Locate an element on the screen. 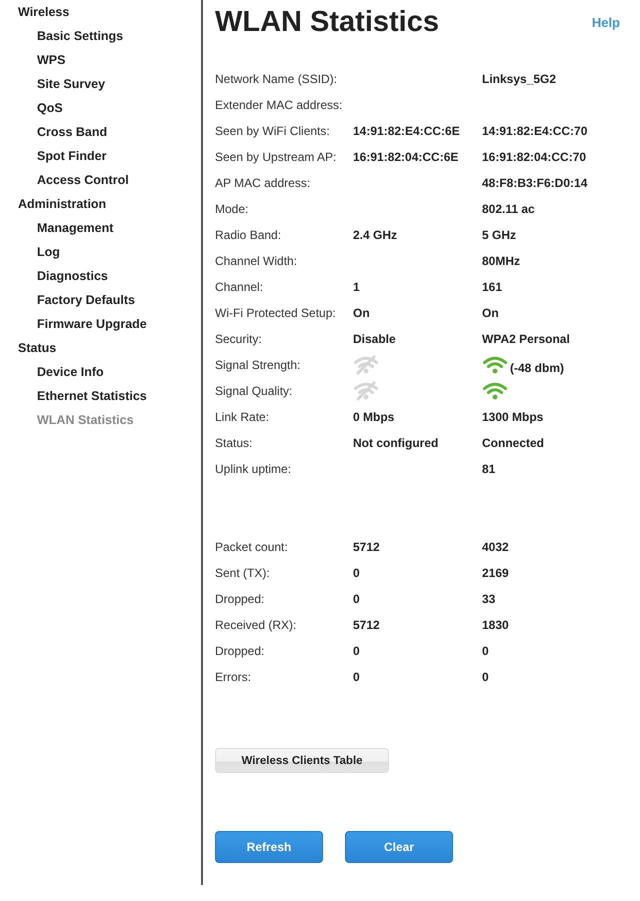 Image resolution: width=640 pixels, height=901 pixels. field-label: Uplink uptime: is located at coordinates (253, 469).